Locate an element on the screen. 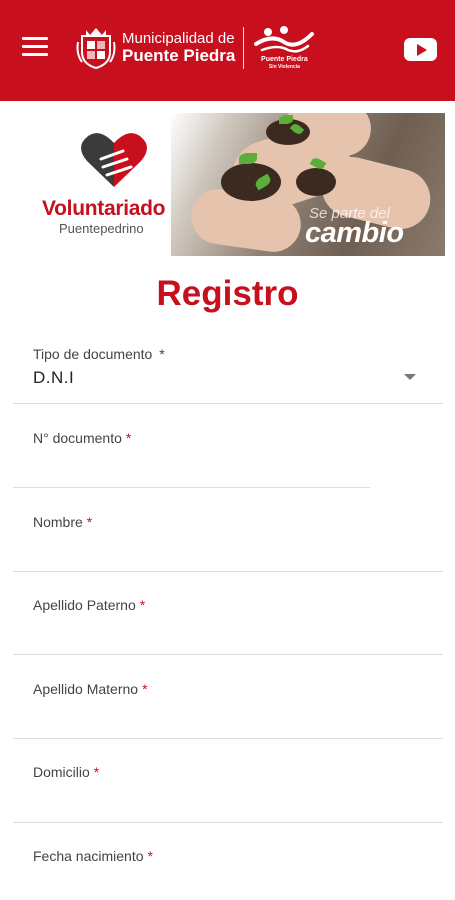  brand-line-1: Municipalidad de is located at coordinates (178, 39).